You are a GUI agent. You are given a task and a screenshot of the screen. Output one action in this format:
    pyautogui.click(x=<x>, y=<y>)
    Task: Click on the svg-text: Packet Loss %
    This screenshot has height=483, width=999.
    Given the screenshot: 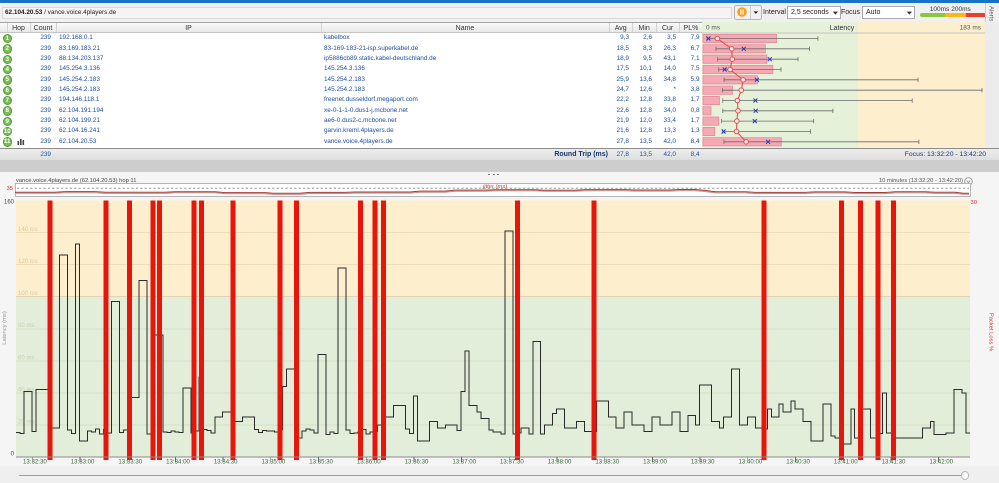 What is the action you would take?
    pyautogui.click(x=991, y=332)
    